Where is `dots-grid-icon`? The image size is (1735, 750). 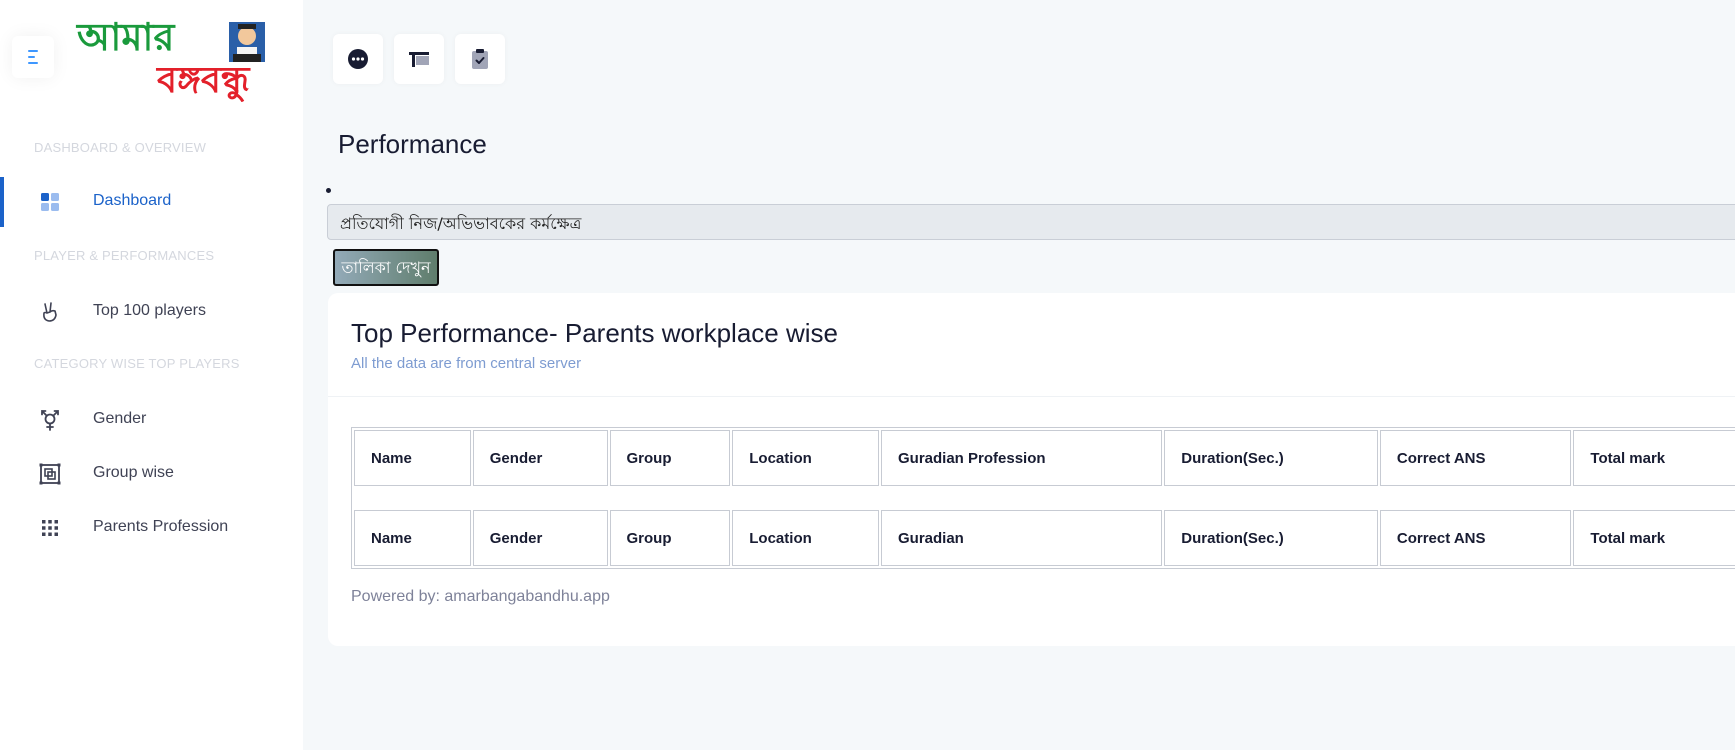 dots-grid-icon is located at coordinates (50, 528).